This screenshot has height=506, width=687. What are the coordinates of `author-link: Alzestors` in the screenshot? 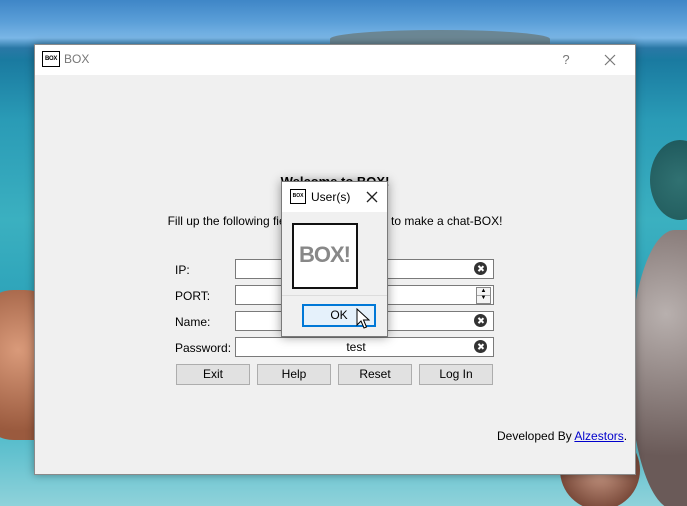 It's located at (598, 436).